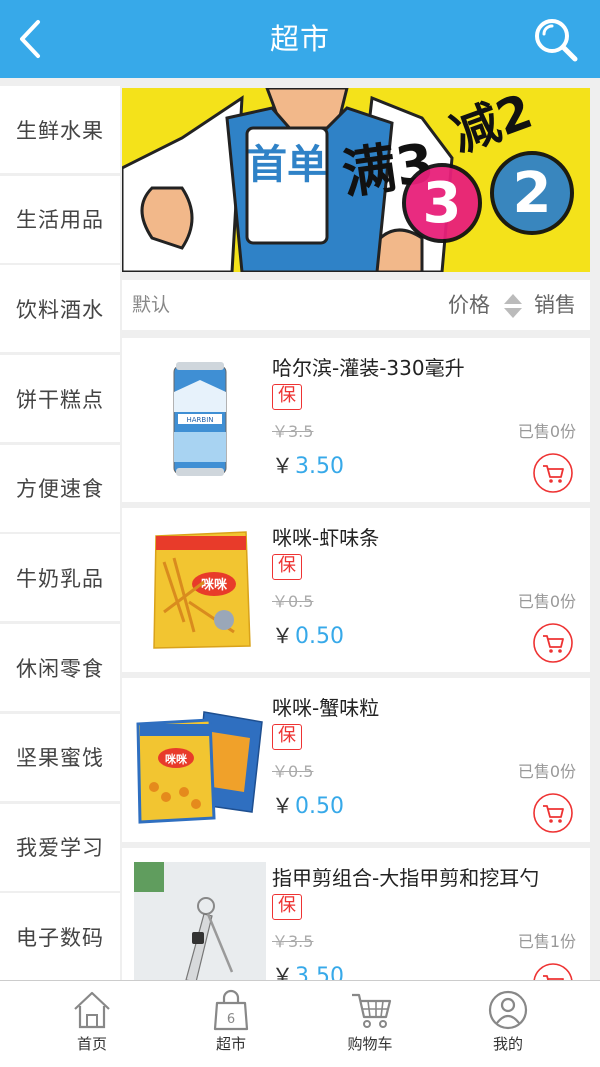  I want to click on beer-can-image: HARBIN, so click(200, 419).